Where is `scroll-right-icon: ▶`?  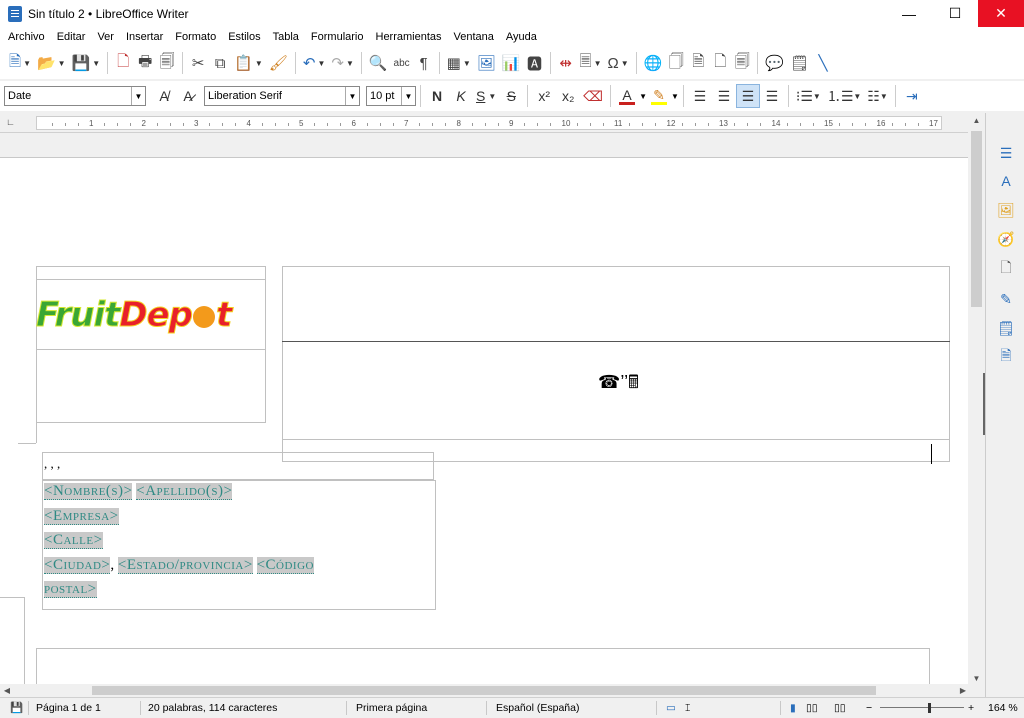 scroll-right-icon: ▶ is located at coordinates (963, 690).